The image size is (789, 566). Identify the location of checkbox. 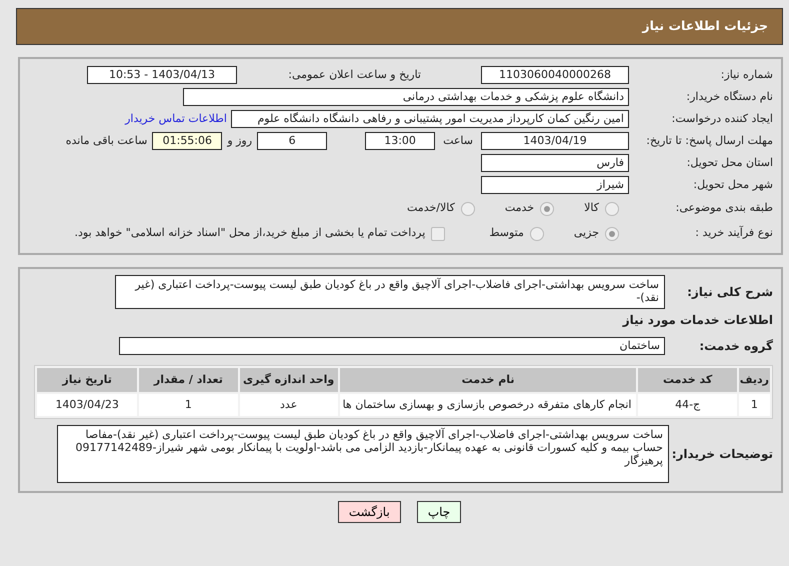
(438, 233).